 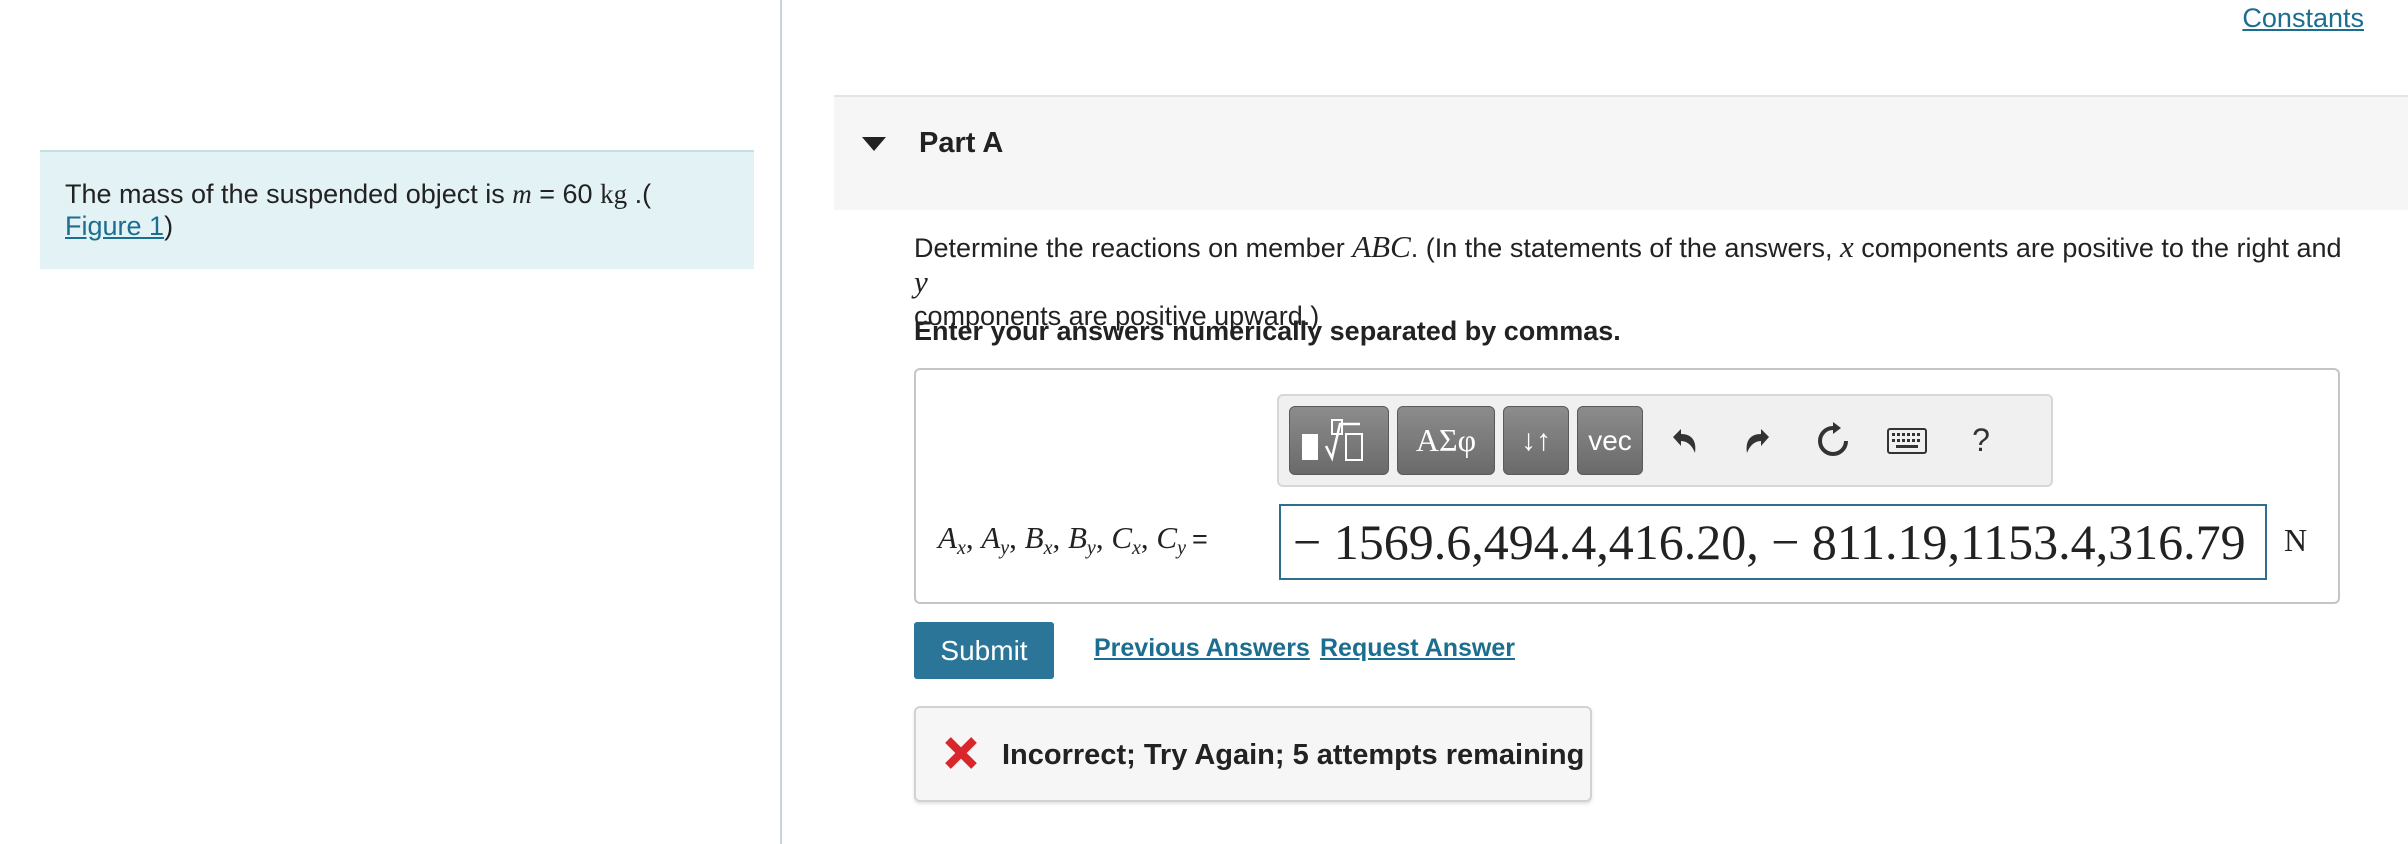 I want to click on reset-button, so click(x=1833, y=440).